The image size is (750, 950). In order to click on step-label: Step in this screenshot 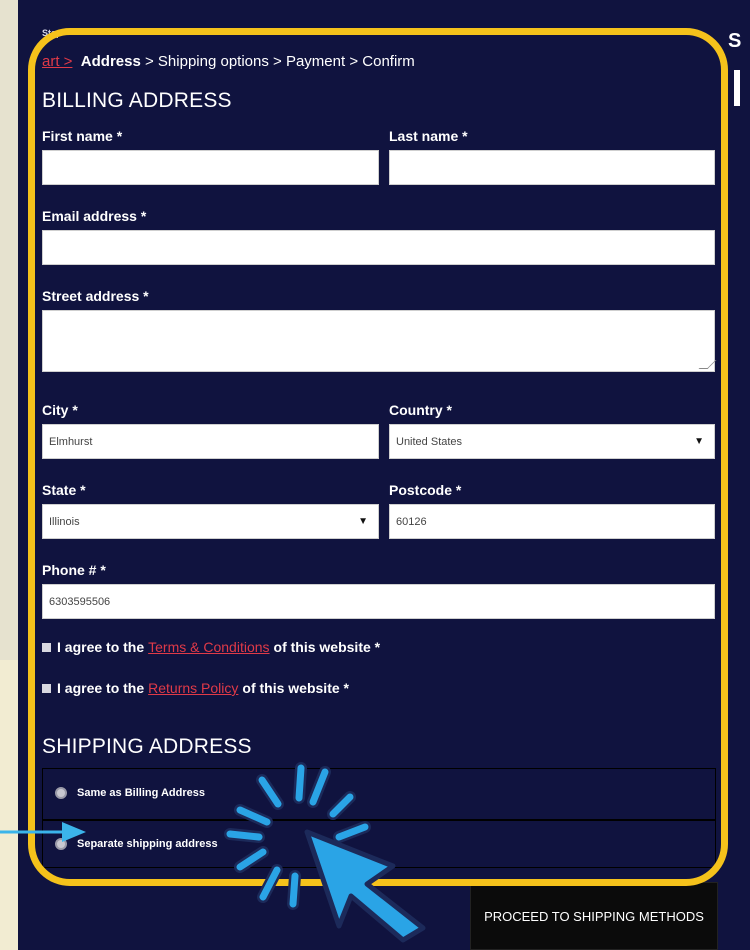, I will do `click(52, 33)`.